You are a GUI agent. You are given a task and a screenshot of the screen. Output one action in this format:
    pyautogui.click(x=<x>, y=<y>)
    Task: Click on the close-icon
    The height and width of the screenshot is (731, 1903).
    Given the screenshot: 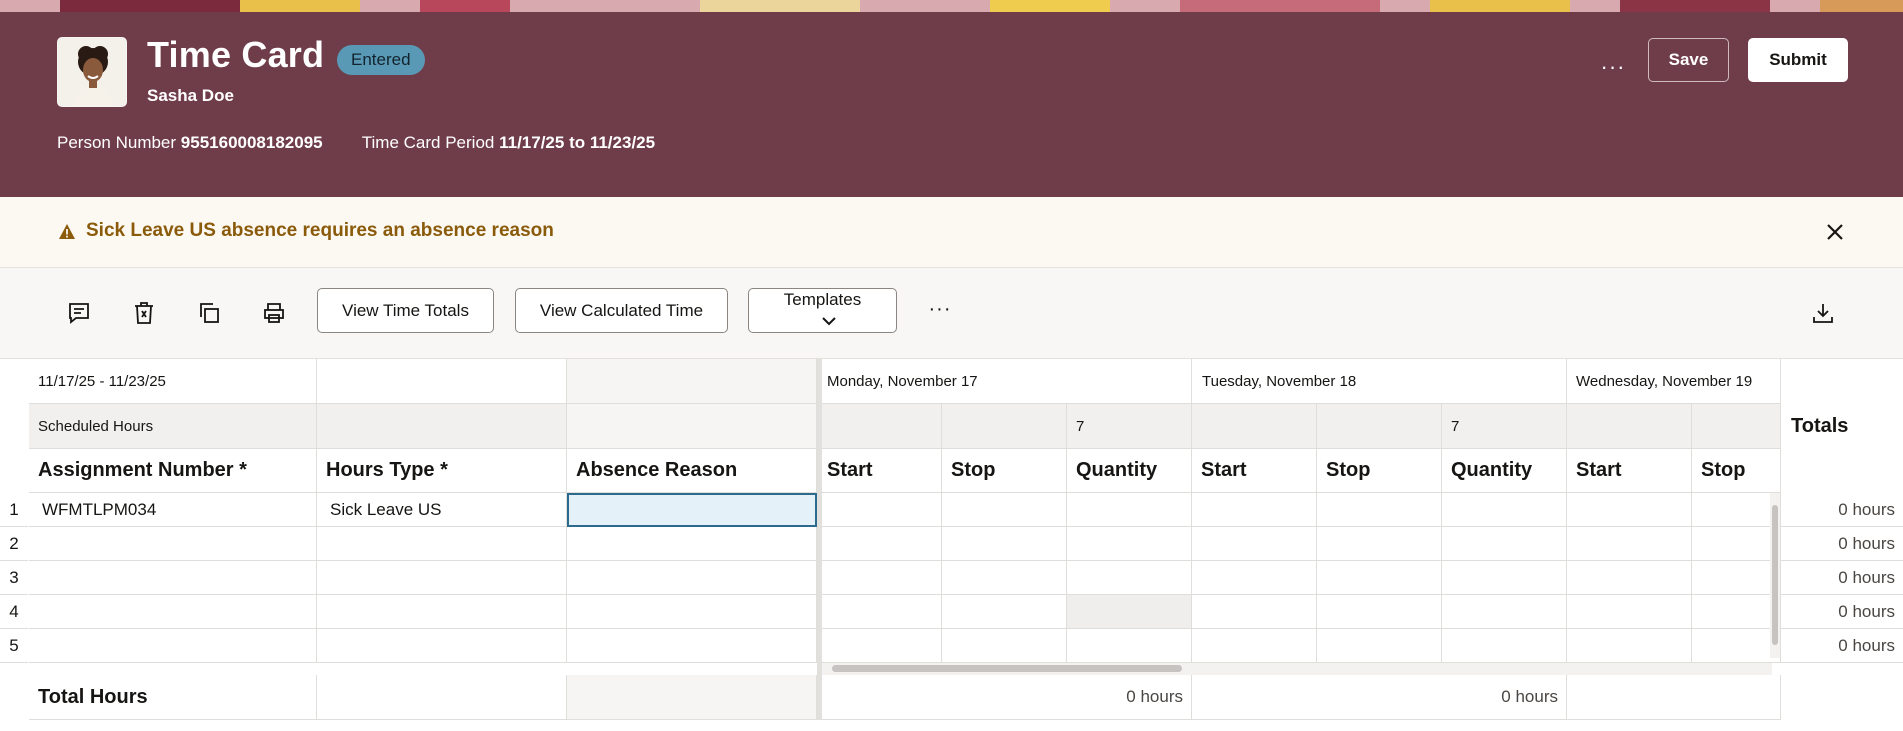 What is the action you would take?
    pyautogui.click(x=1835, y=232)
    